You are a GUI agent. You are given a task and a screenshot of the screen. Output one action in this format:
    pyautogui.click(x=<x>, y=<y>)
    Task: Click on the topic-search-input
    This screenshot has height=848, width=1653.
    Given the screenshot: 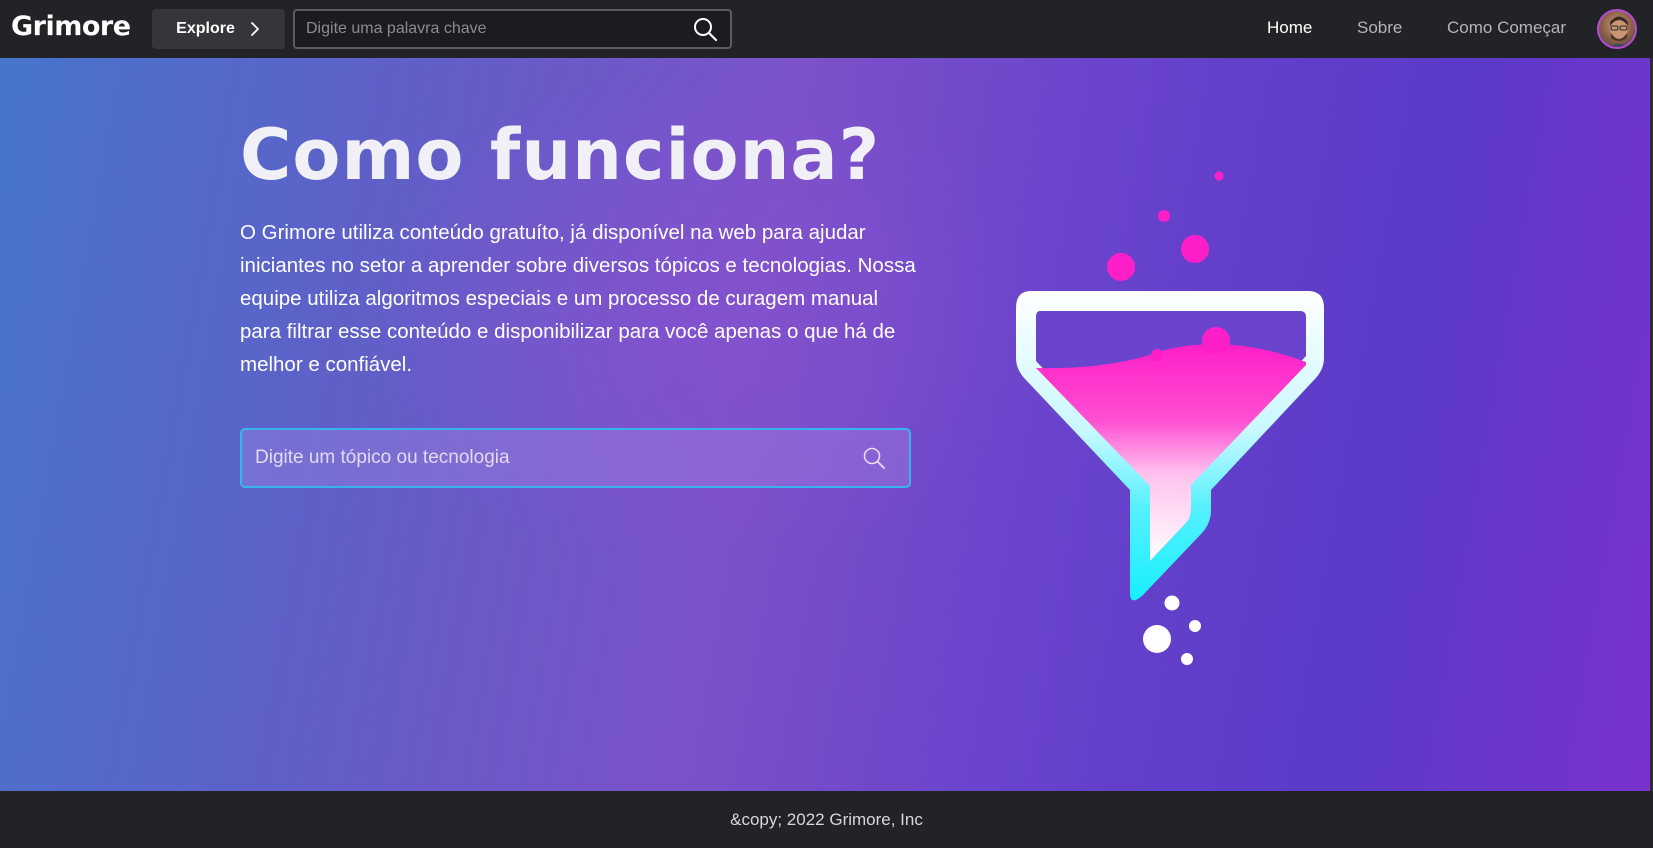 What is the action you would take?
    pyautogui.click(x=551, y=458)
    